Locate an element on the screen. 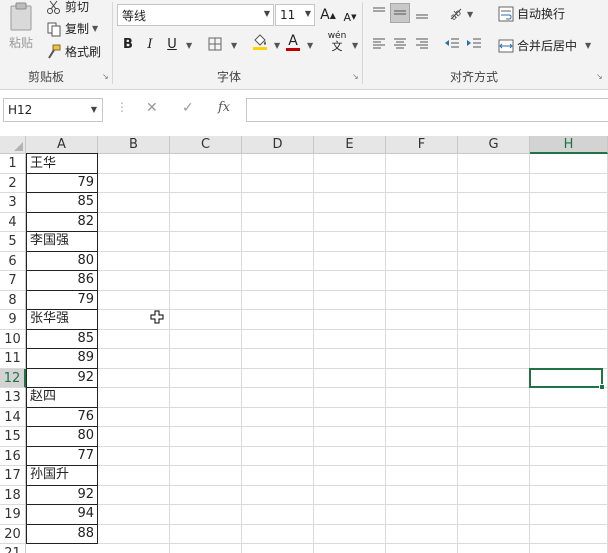  cell-a1: 王华 is located at coordinates (62, 163).